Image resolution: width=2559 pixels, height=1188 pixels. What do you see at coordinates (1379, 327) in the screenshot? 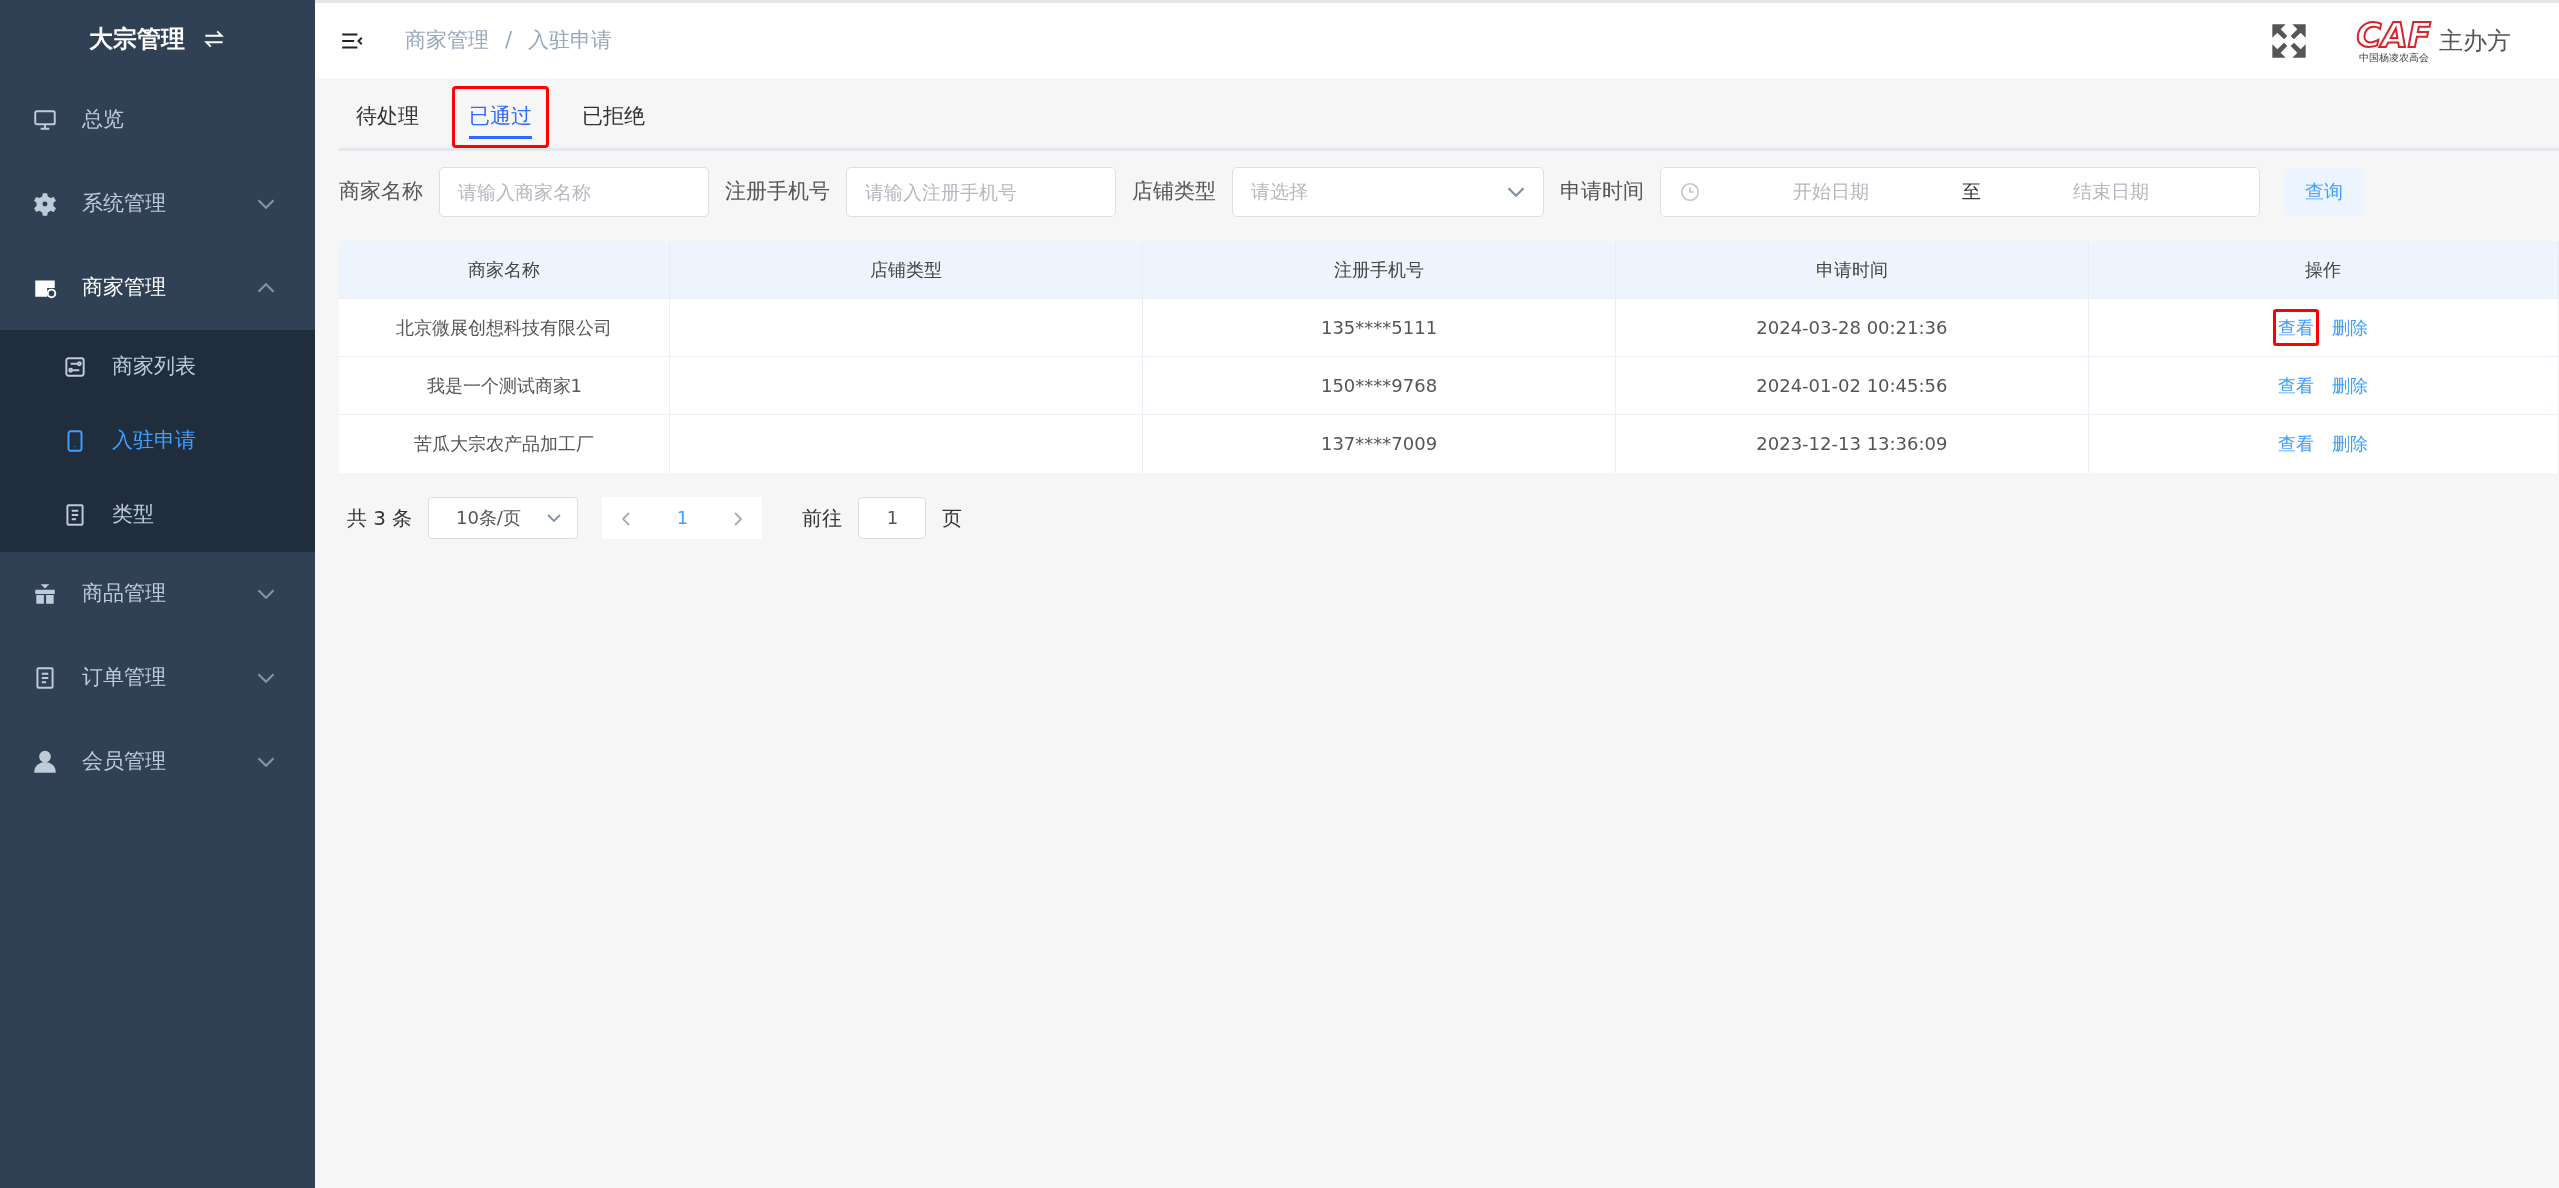
I see `table-cell: 135****5111` at bounding box center [1379, 327].